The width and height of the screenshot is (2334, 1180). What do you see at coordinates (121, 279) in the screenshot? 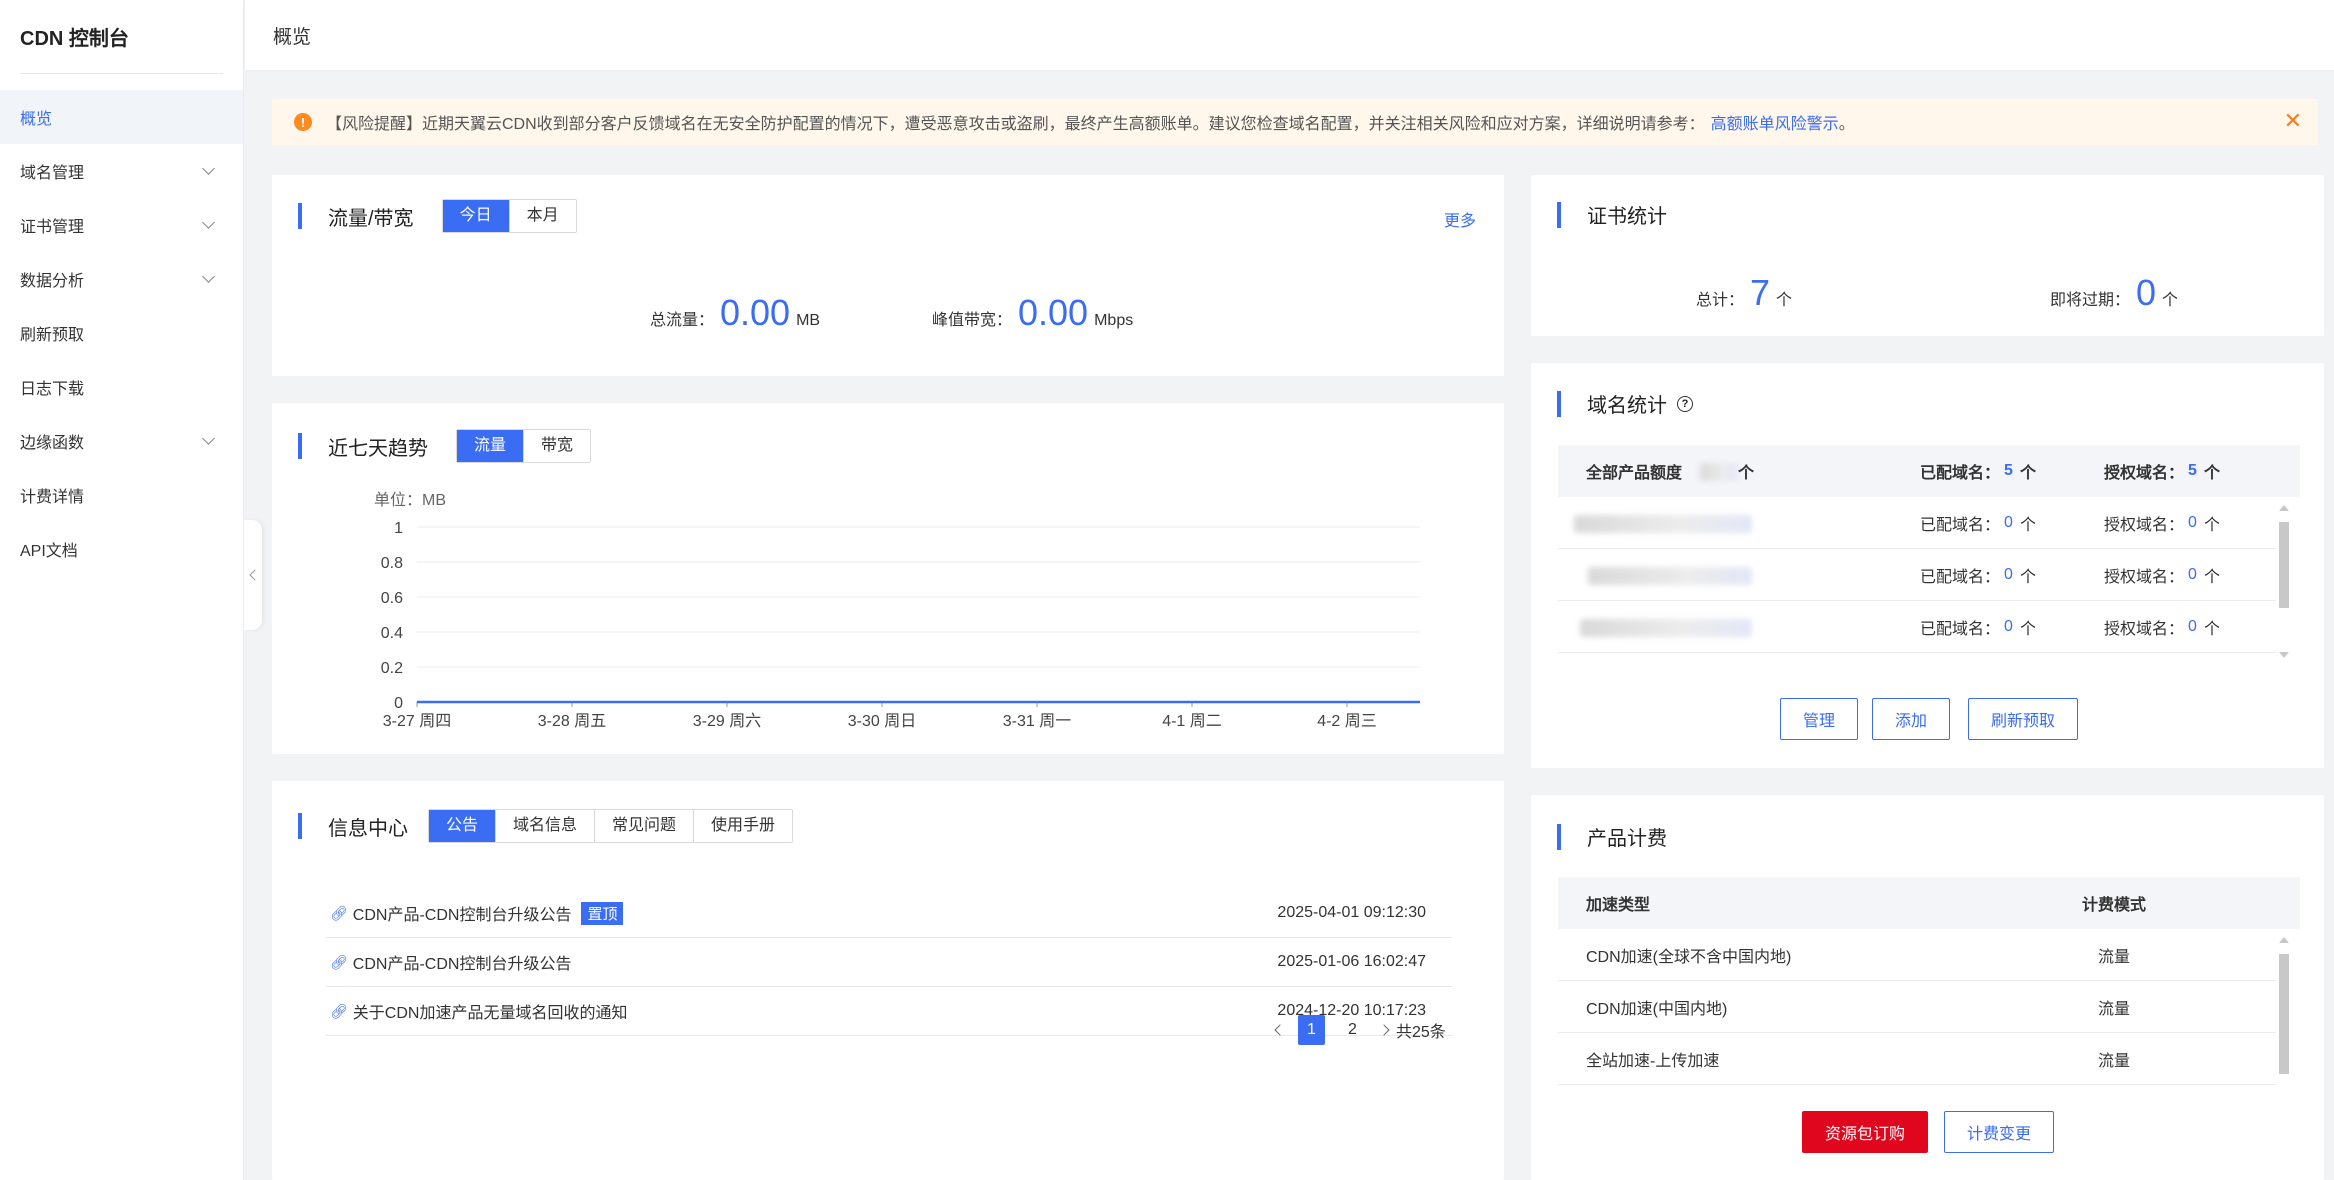
I see `sidebar-item-data-analysis: 数据分析` at bounding box center [121, 279].